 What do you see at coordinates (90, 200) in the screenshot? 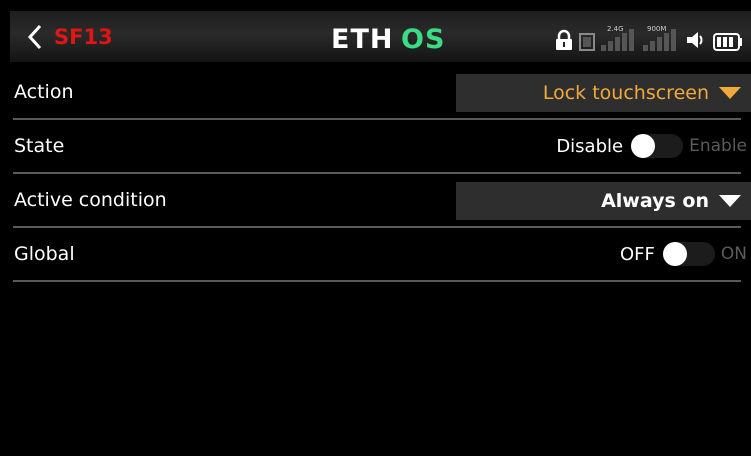
I see `active-condition-label: Active condition` at bounding box center [90, 200].